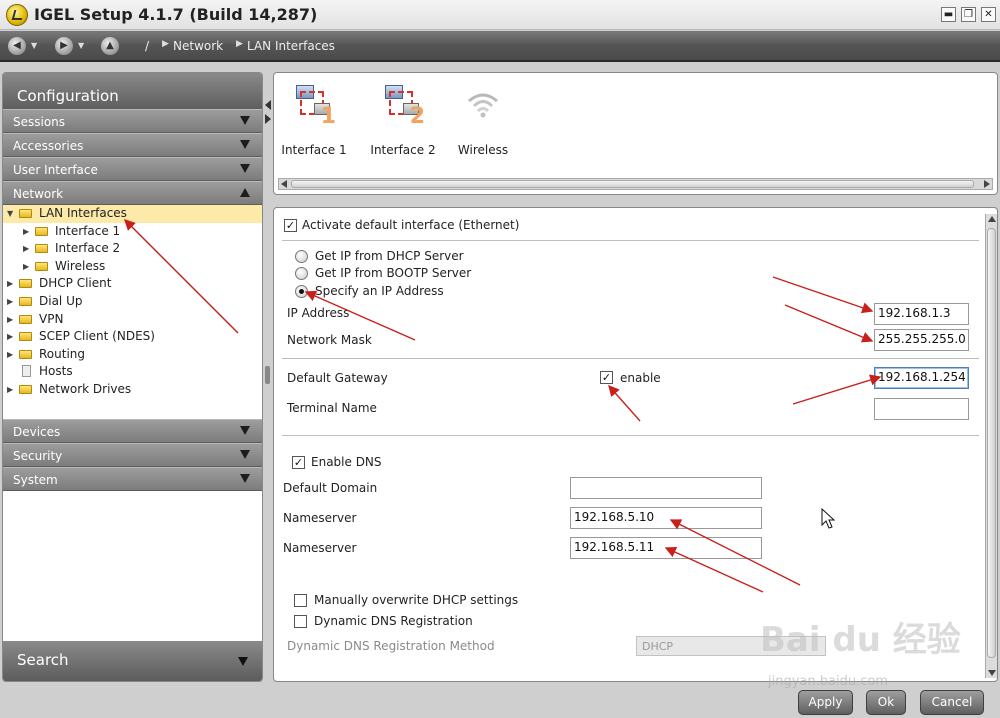 The image size is (1000, 718). I want to click on minimize-button: ▬, so click(948, 14).